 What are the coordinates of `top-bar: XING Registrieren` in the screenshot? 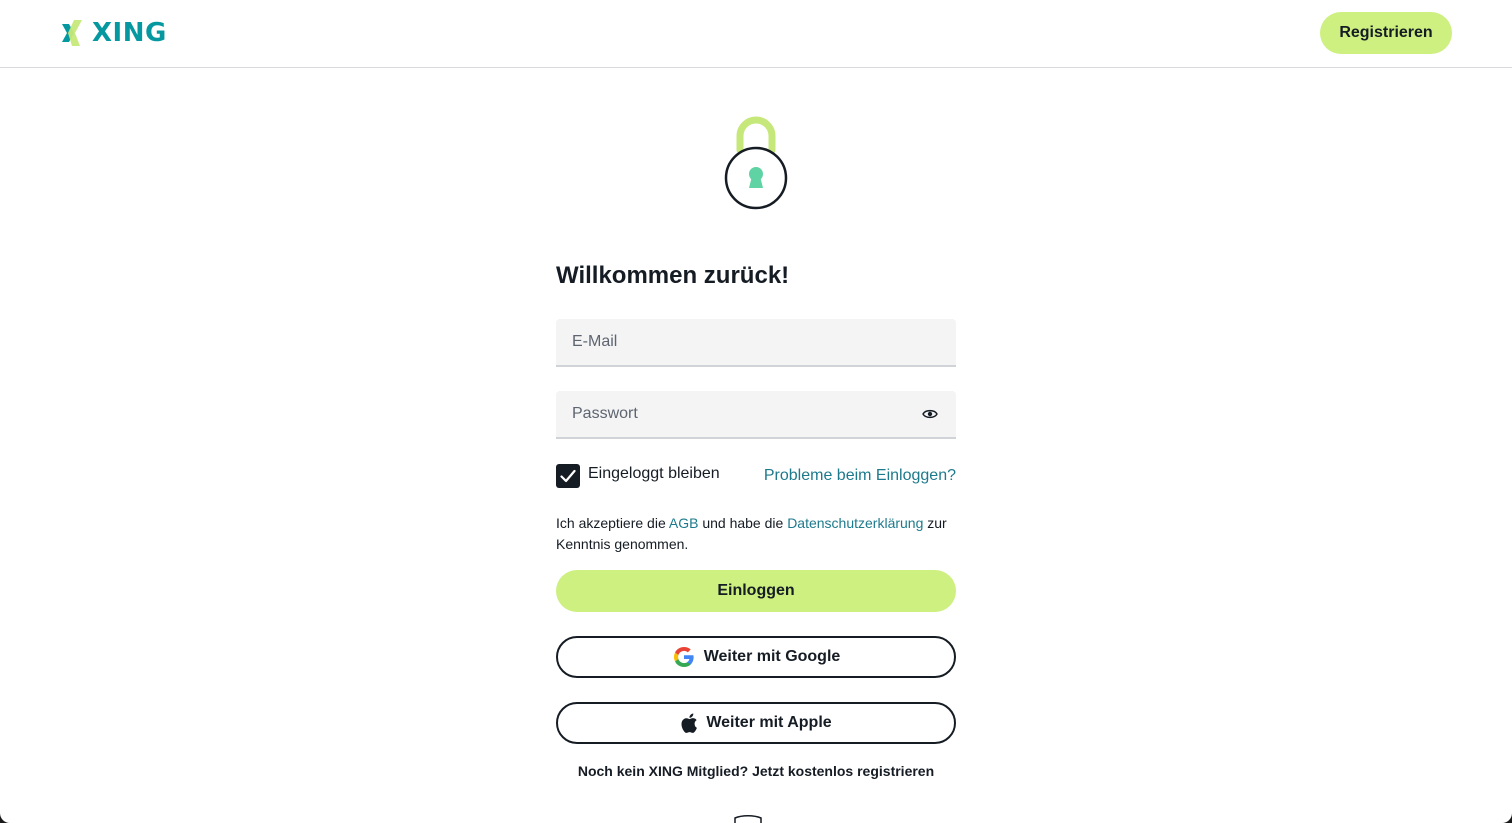 It's located at (756, 34).